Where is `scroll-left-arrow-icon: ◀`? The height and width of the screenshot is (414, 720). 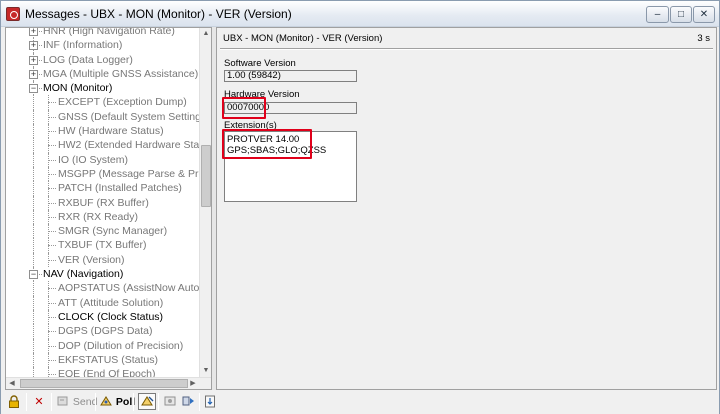
scroll-left-arrow-icon: ◀ is located at coordinates (12, 383).